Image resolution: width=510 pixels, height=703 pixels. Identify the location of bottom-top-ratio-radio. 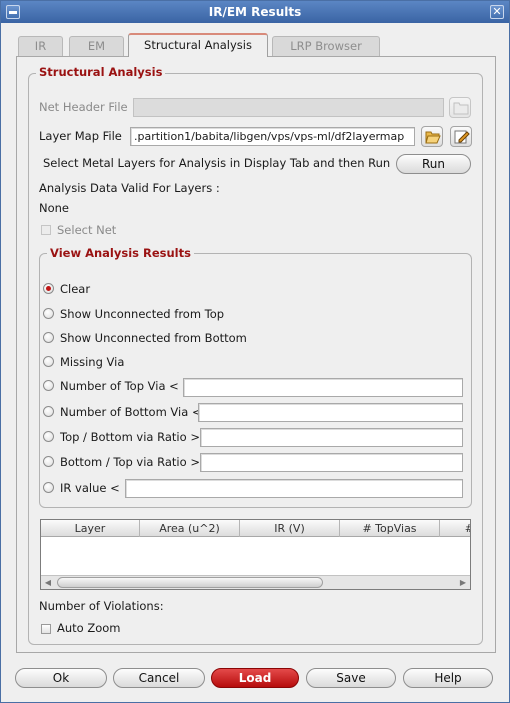
(48, 461).